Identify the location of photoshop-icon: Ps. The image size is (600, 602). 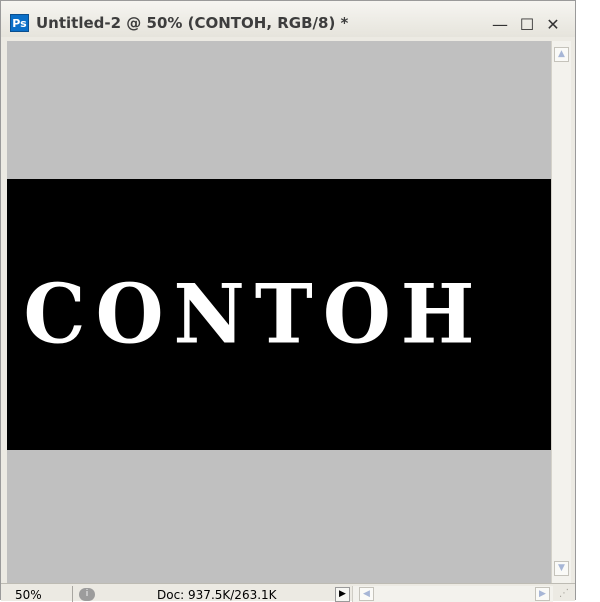
(19, 23).